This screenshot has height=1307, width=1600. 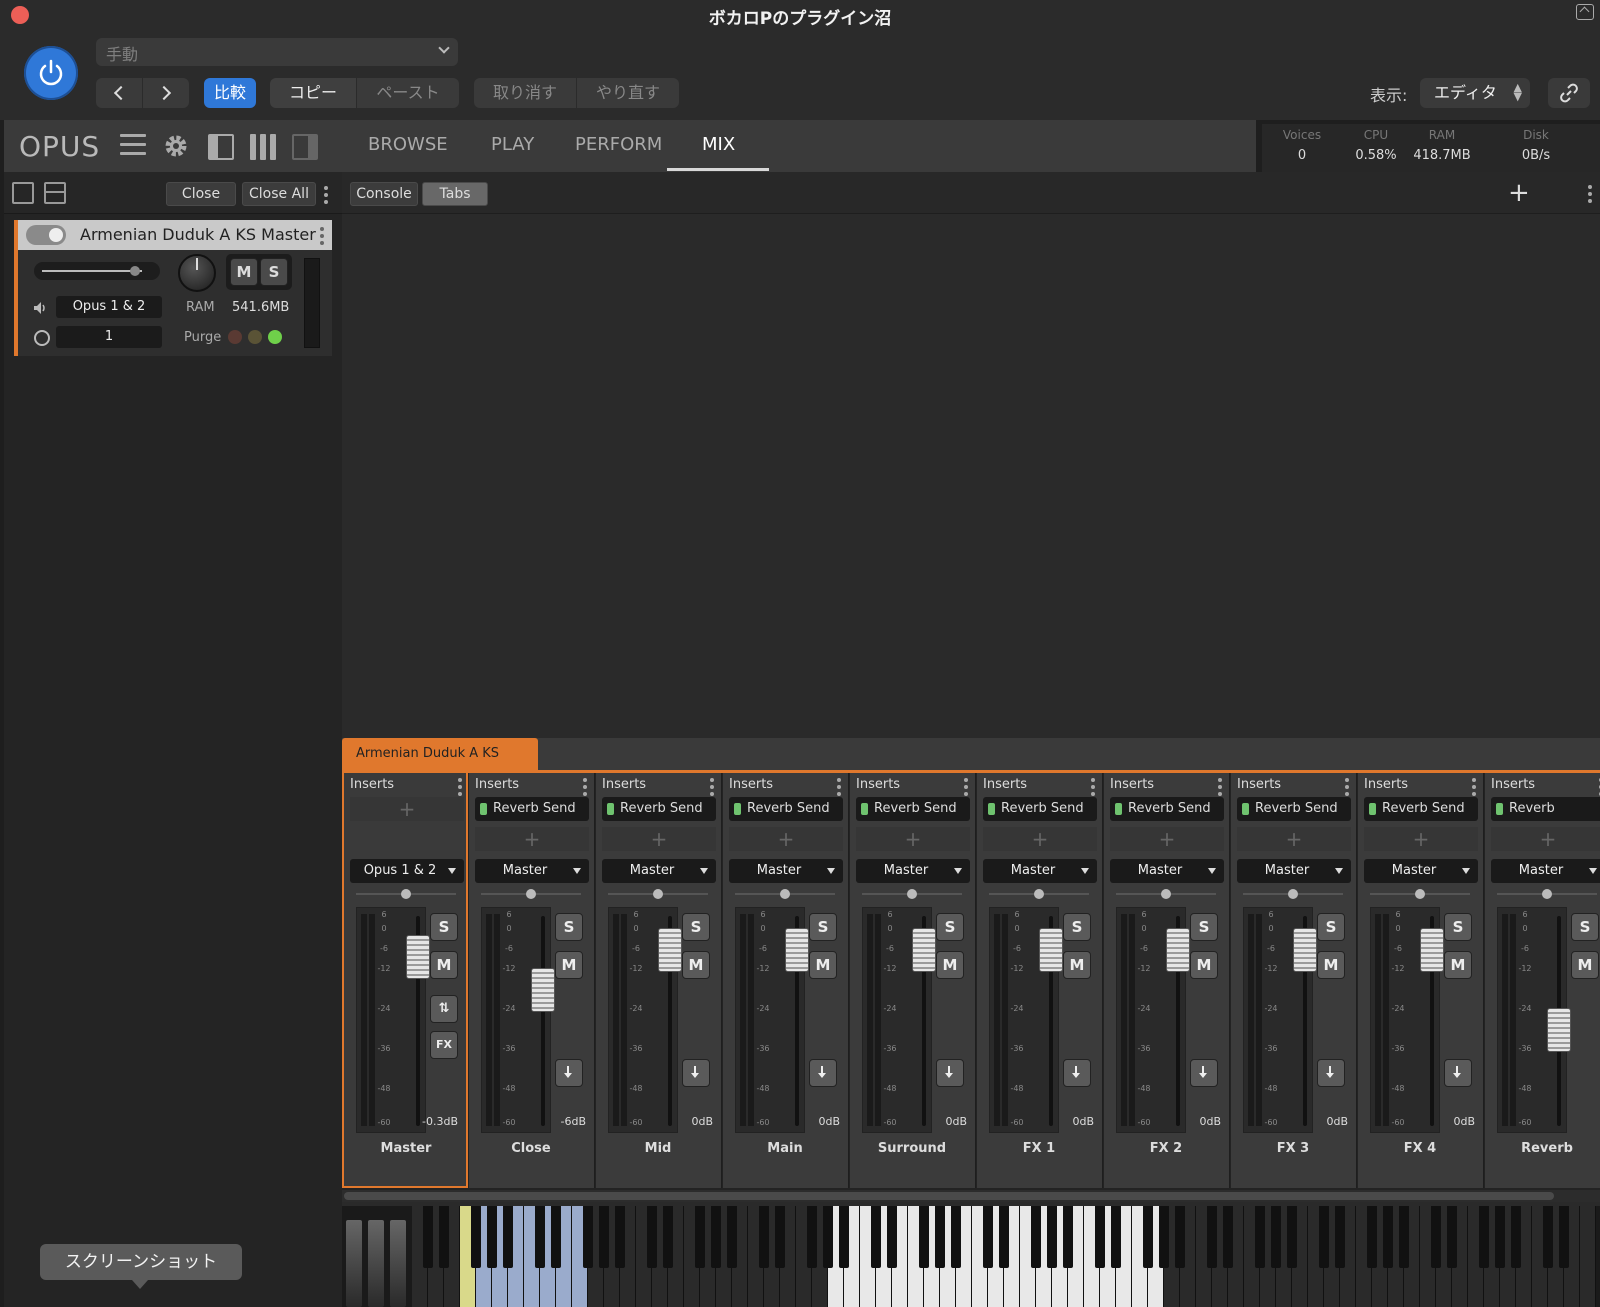 What do you see at coordinates (235, 337) in the screenshot?
I see `purge-red-button` at bounding box center [235, 337].